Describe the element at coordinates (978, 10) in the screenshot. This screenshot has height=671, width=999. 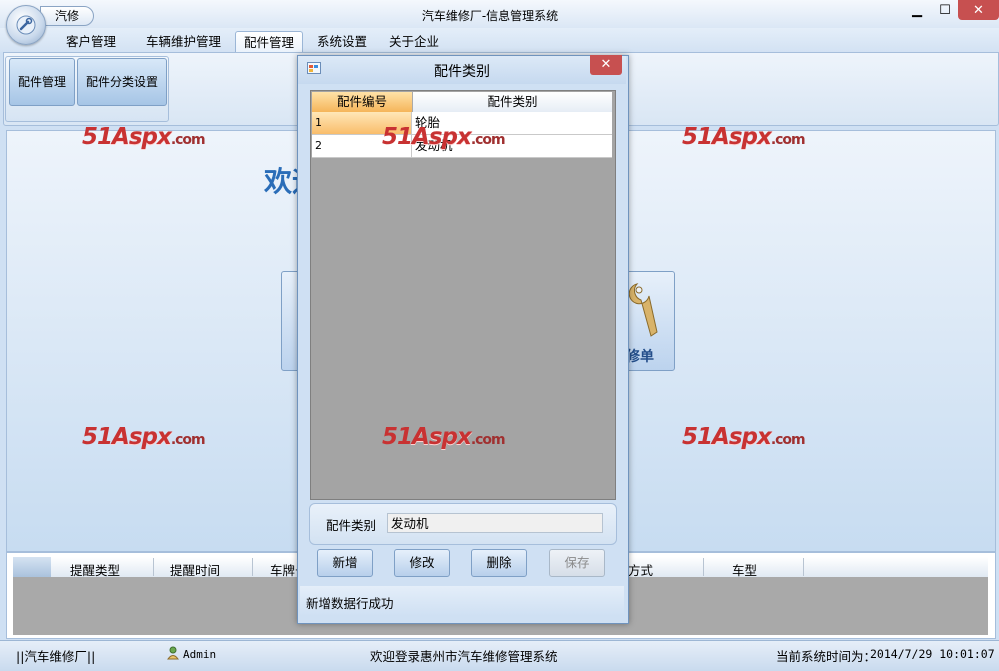
I see `close-button: ✕` at that location.